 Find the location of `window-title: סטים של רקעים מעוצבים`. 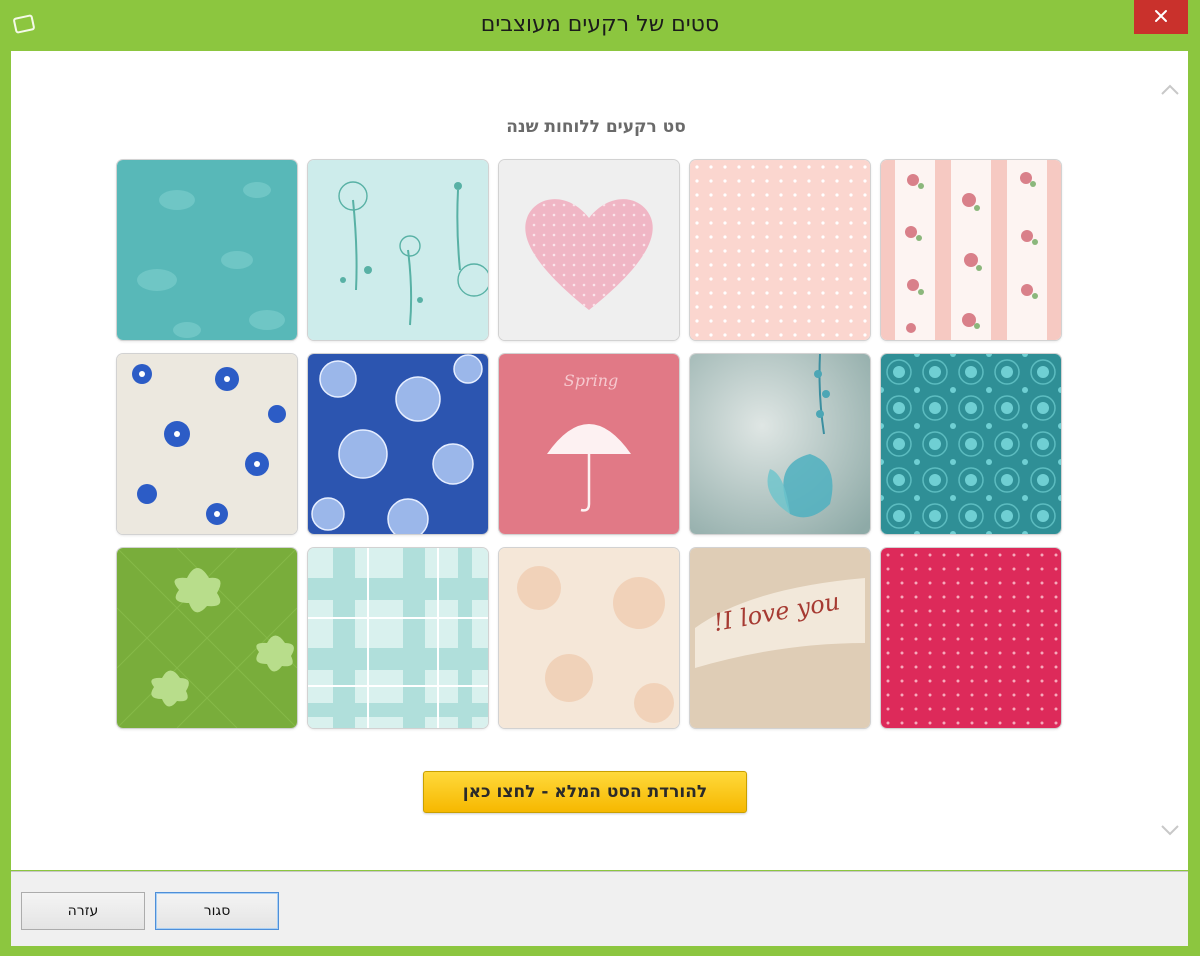

window-title: סטים של רקעים מעוצבים is located at coordinates (600, 24).